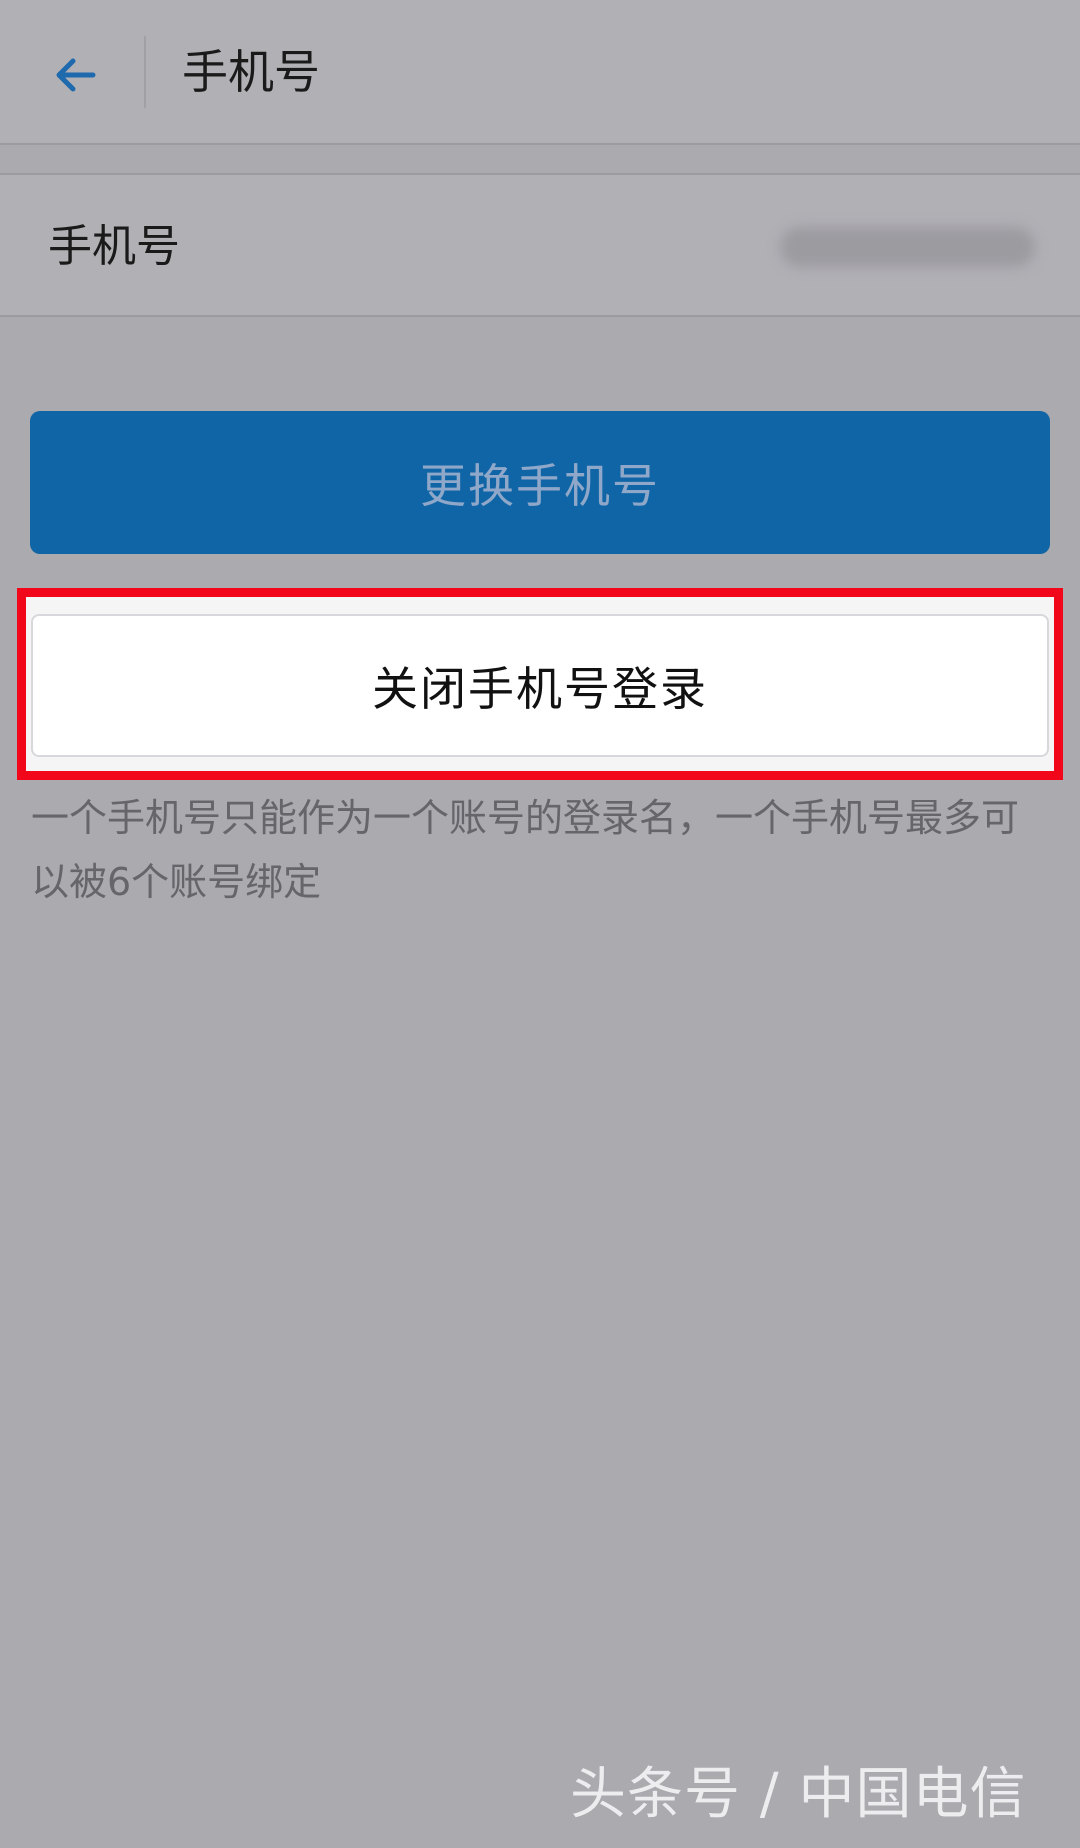 The height and width of the screenshot is (1848, 1080). I want to click on back-button, so click(75, 75).